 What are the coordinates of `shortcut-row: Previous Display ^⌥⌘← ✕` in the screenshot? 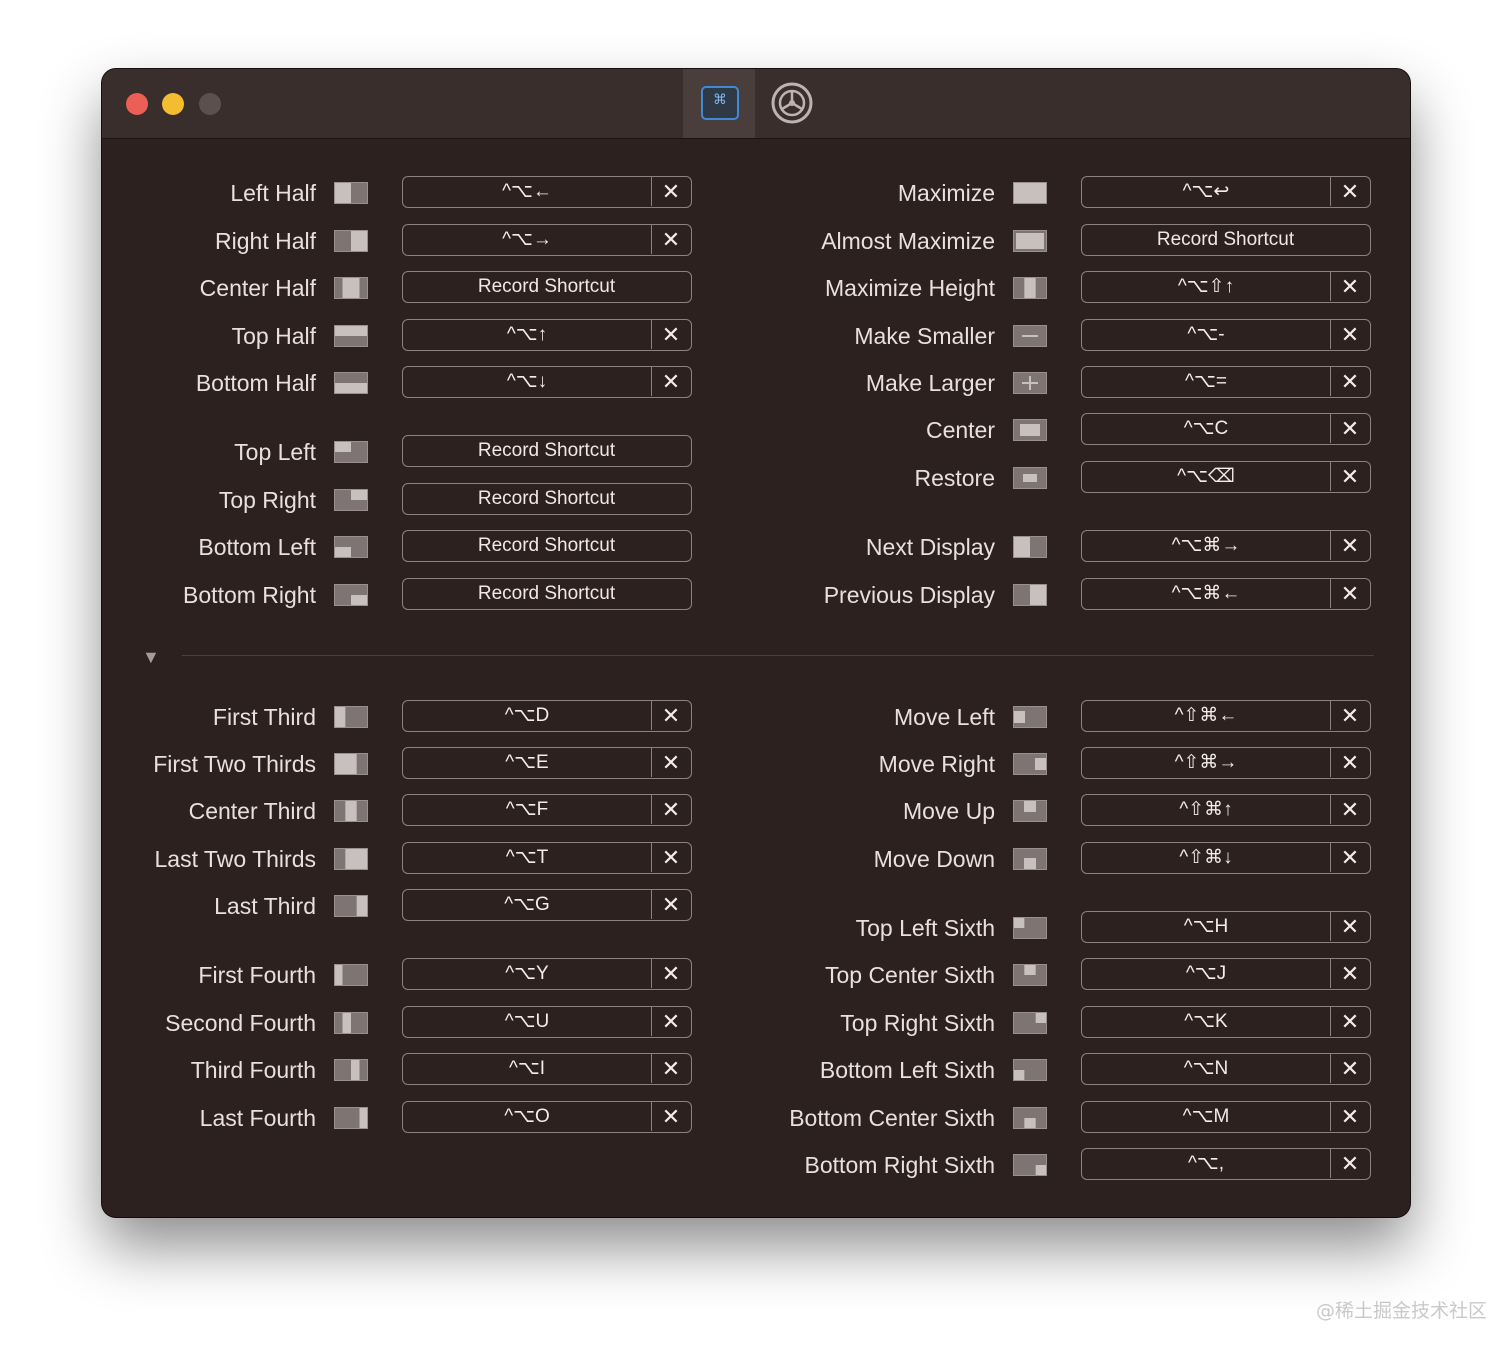 It's located at (756, 595).